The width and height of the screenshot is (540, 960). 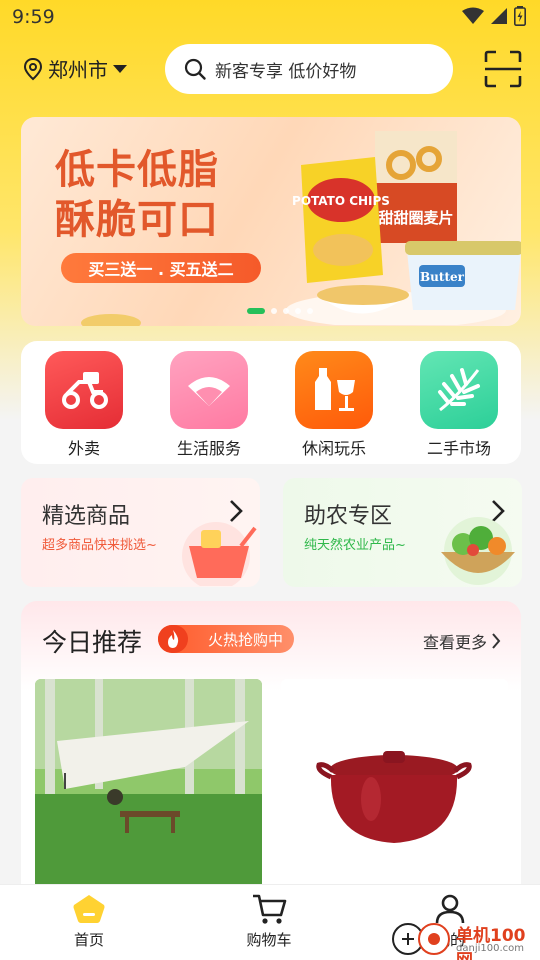 What do you see at coordinates (111, 320) in the screenshot?
I see `banner-chip-decoration` at bounding box center [111, 320].